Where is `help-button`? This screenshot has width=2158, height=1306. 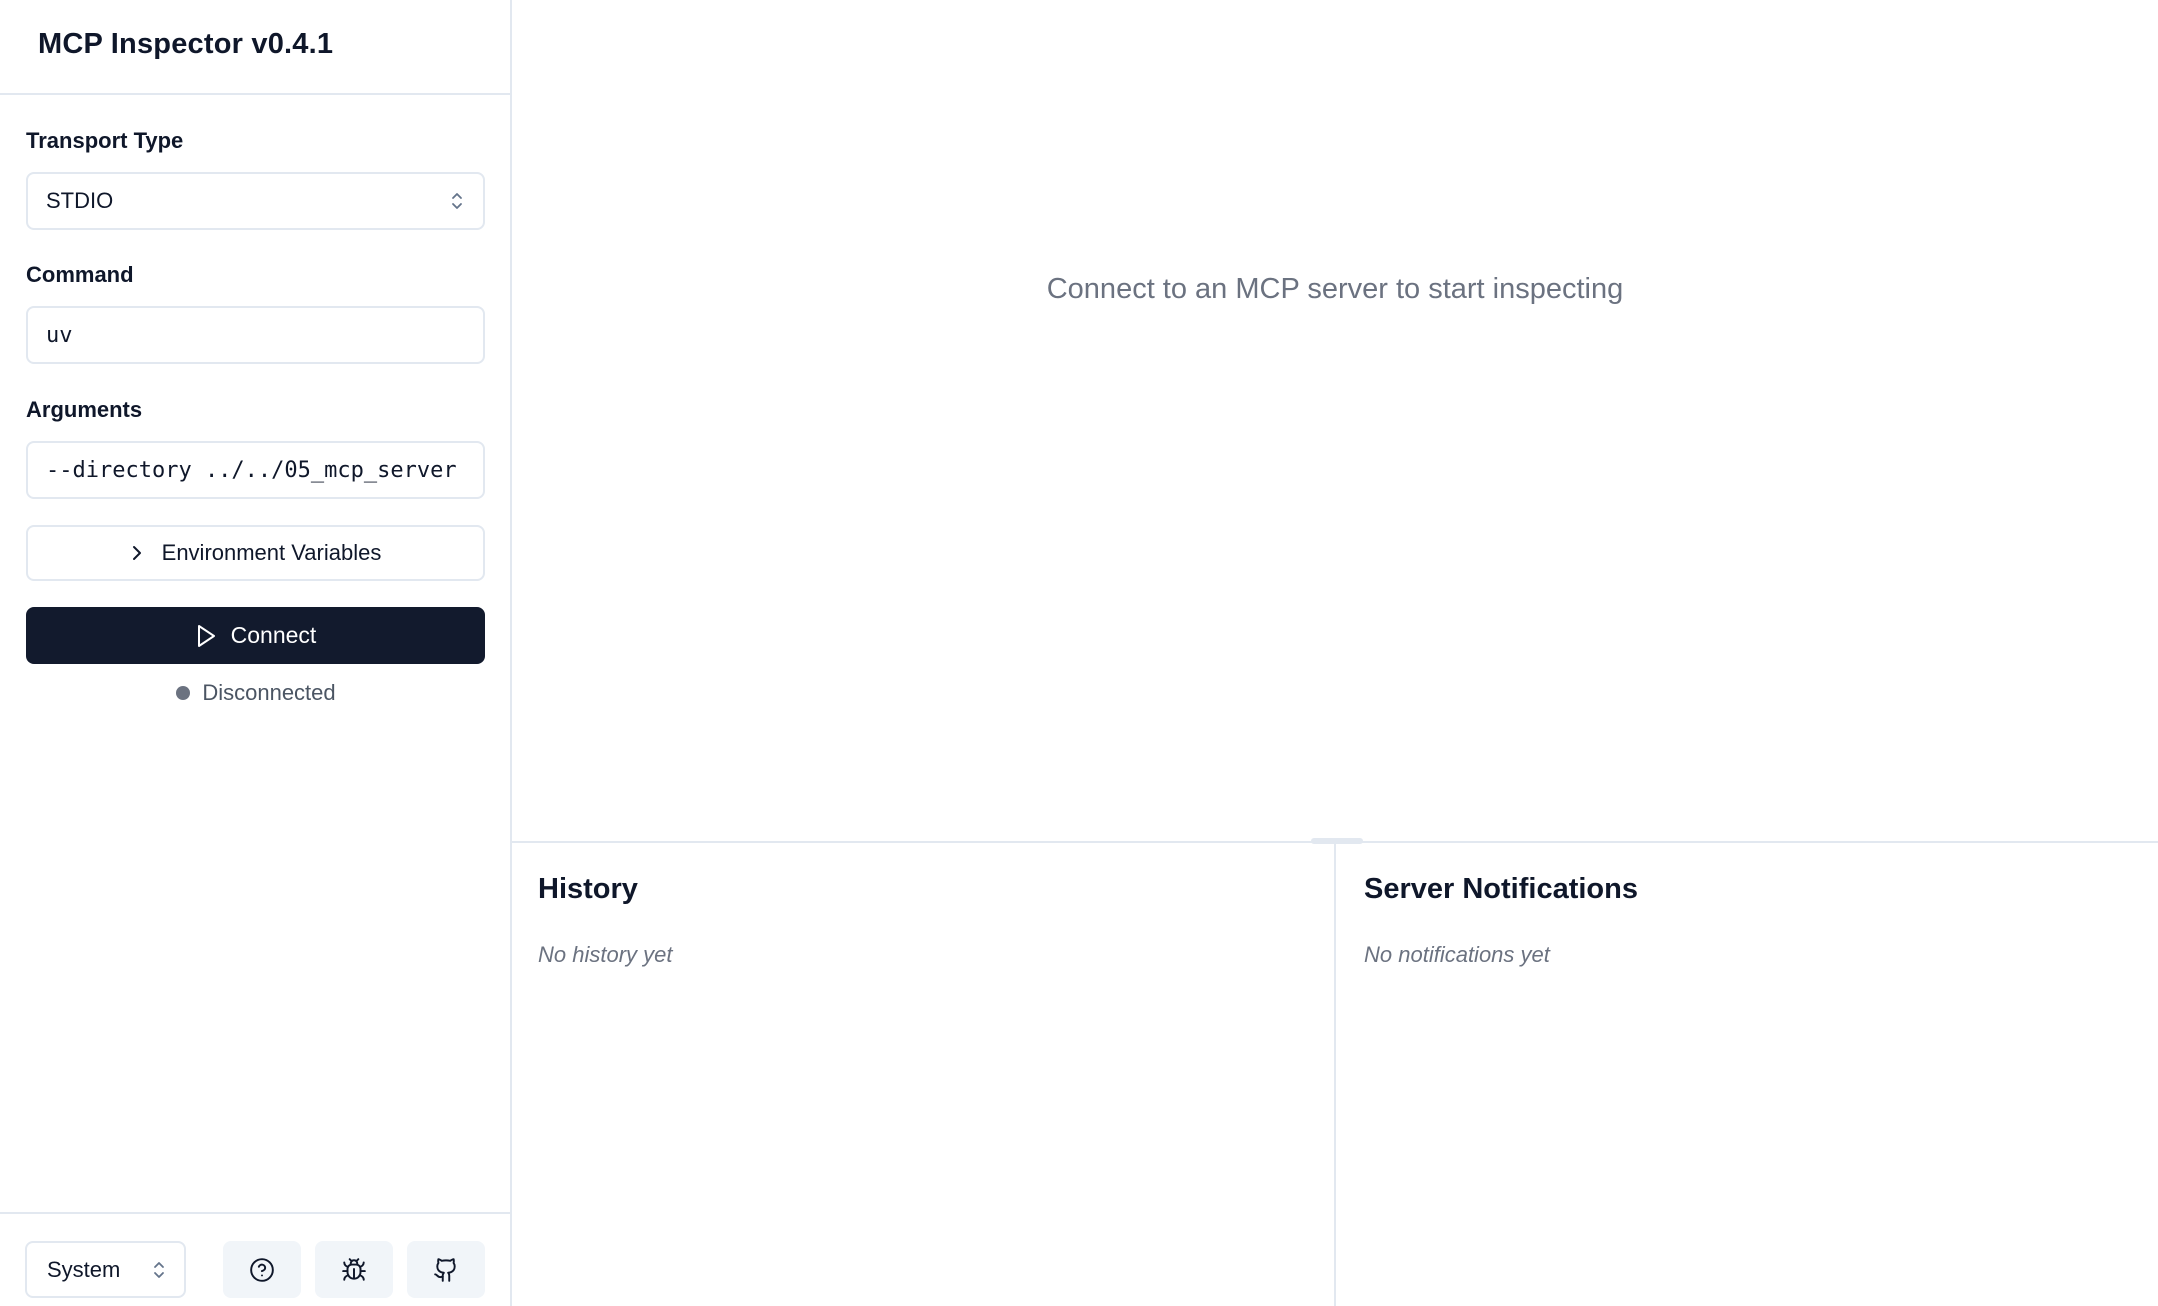
help-button is located at coordinates (262, 1269).